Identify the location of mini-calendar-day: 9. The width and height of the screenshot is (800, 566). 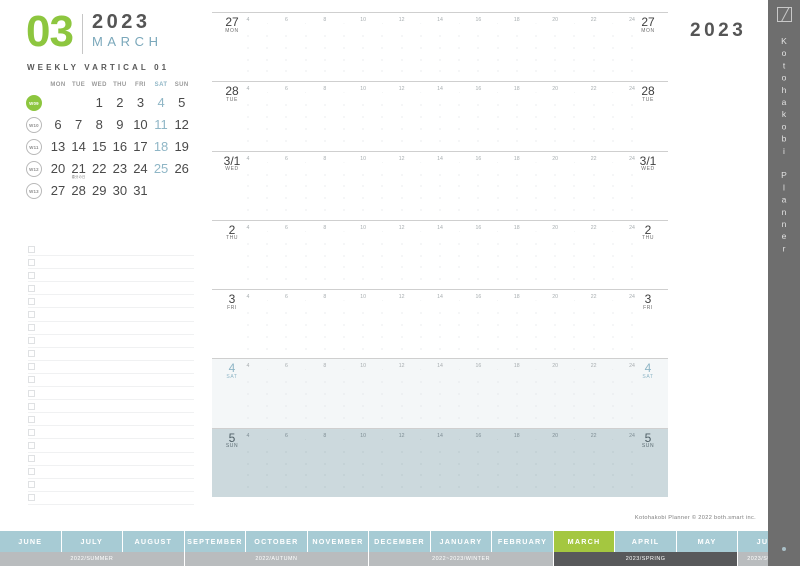
(120, 124).